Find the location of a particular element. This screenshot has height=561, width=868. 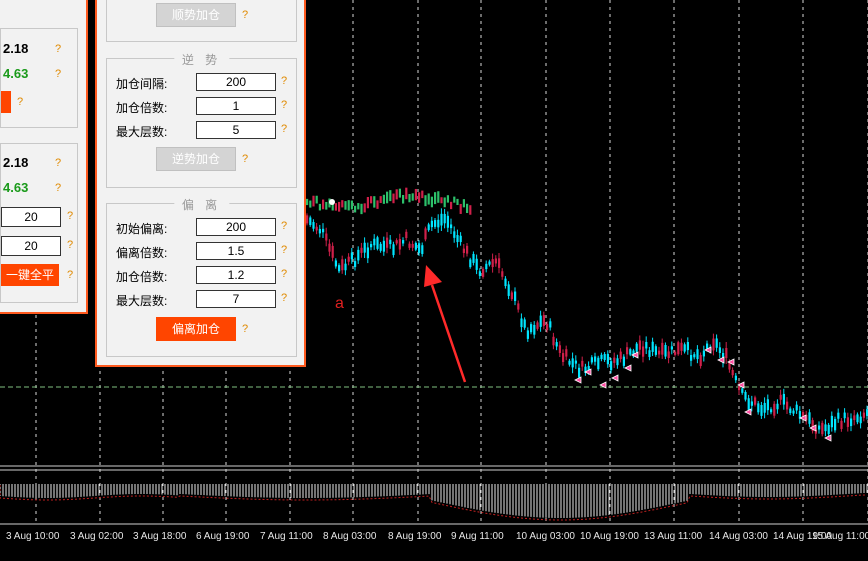

time-axis-label: 3 Aug 02:00 is located at coordinates (97, 536).